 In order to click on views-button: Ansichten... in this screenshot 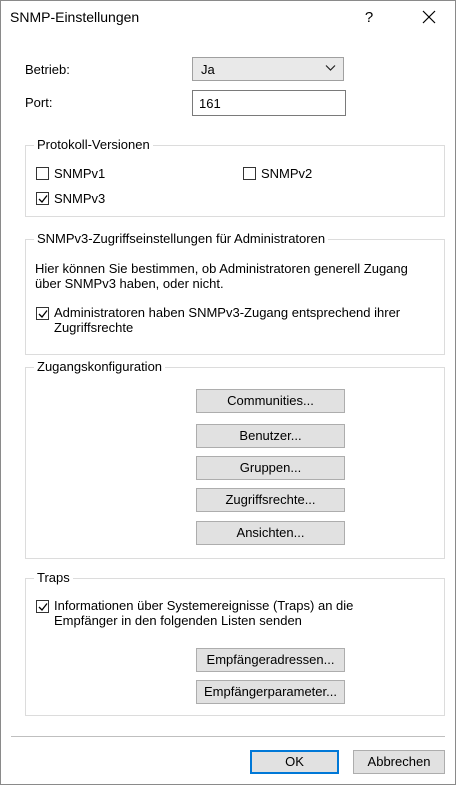, I will do `click(270, 533)`.